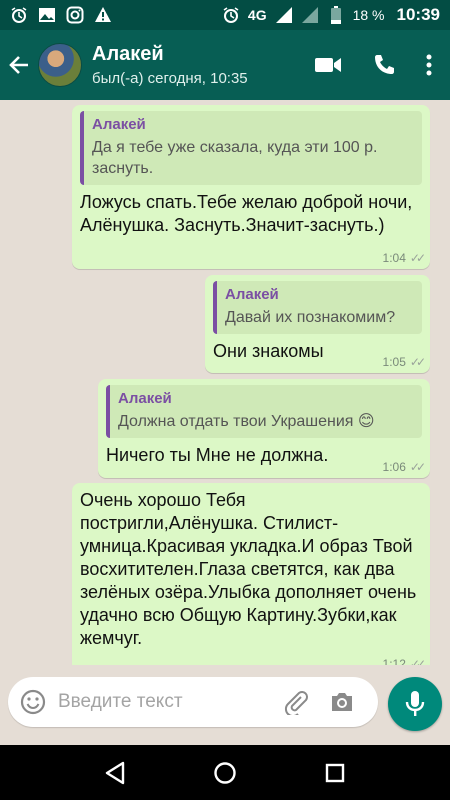 Image resolution: width=450 pixels, height=800 pixels. I want to click on home-circle-icon, so click(225, 772).